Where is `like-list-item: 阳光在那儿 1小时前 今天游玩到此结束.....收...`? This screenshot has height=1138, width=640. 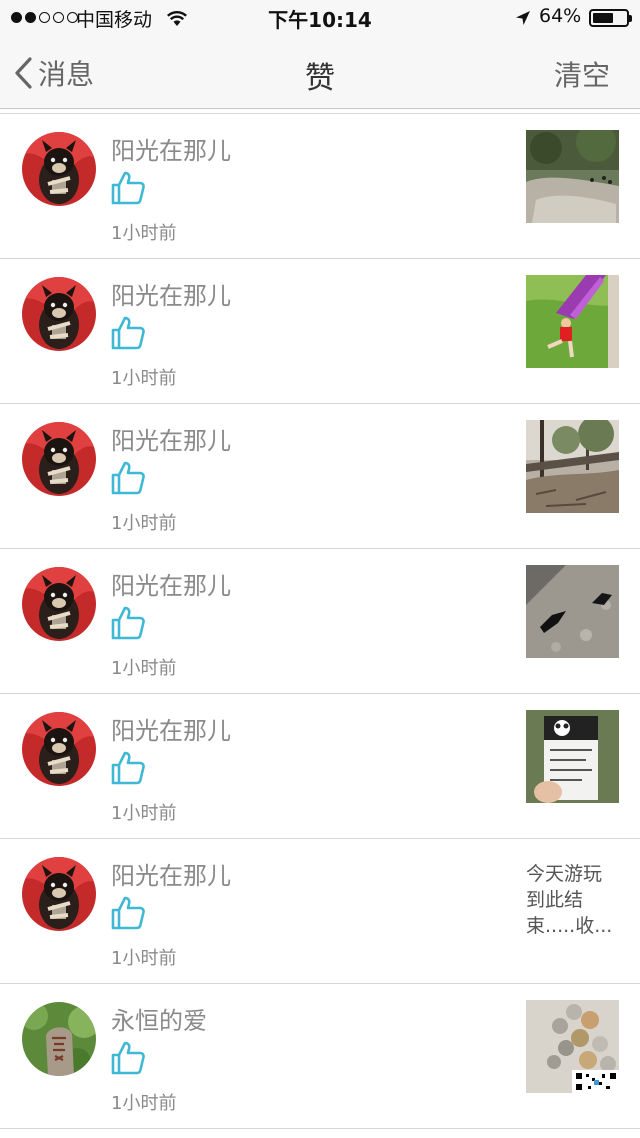
like-list-item: 阳光在那儿 1小时前 今天游玩到此结束.....收... is located at coordinates (320, 911).